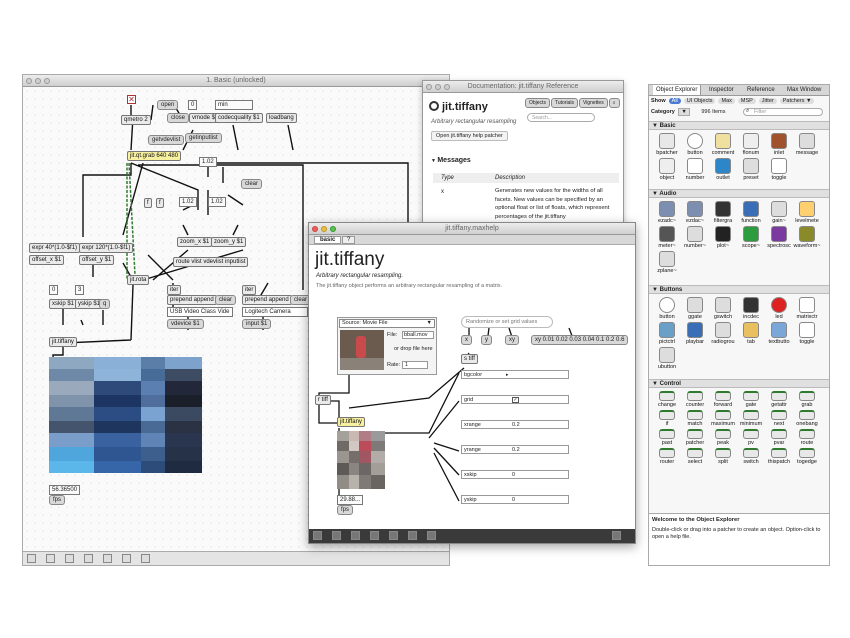  What do you see at coordinates (667, 212) in the screenshot?
I see `explorer-item-ezadc-: ezadc~` at bounding box center [667, 212].